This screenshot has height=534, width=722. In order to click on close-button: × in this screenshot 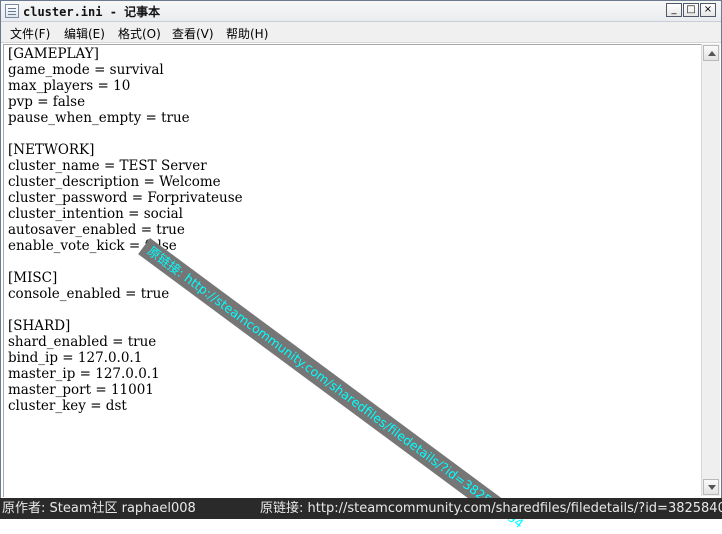, I will do `click(708, 10)`.